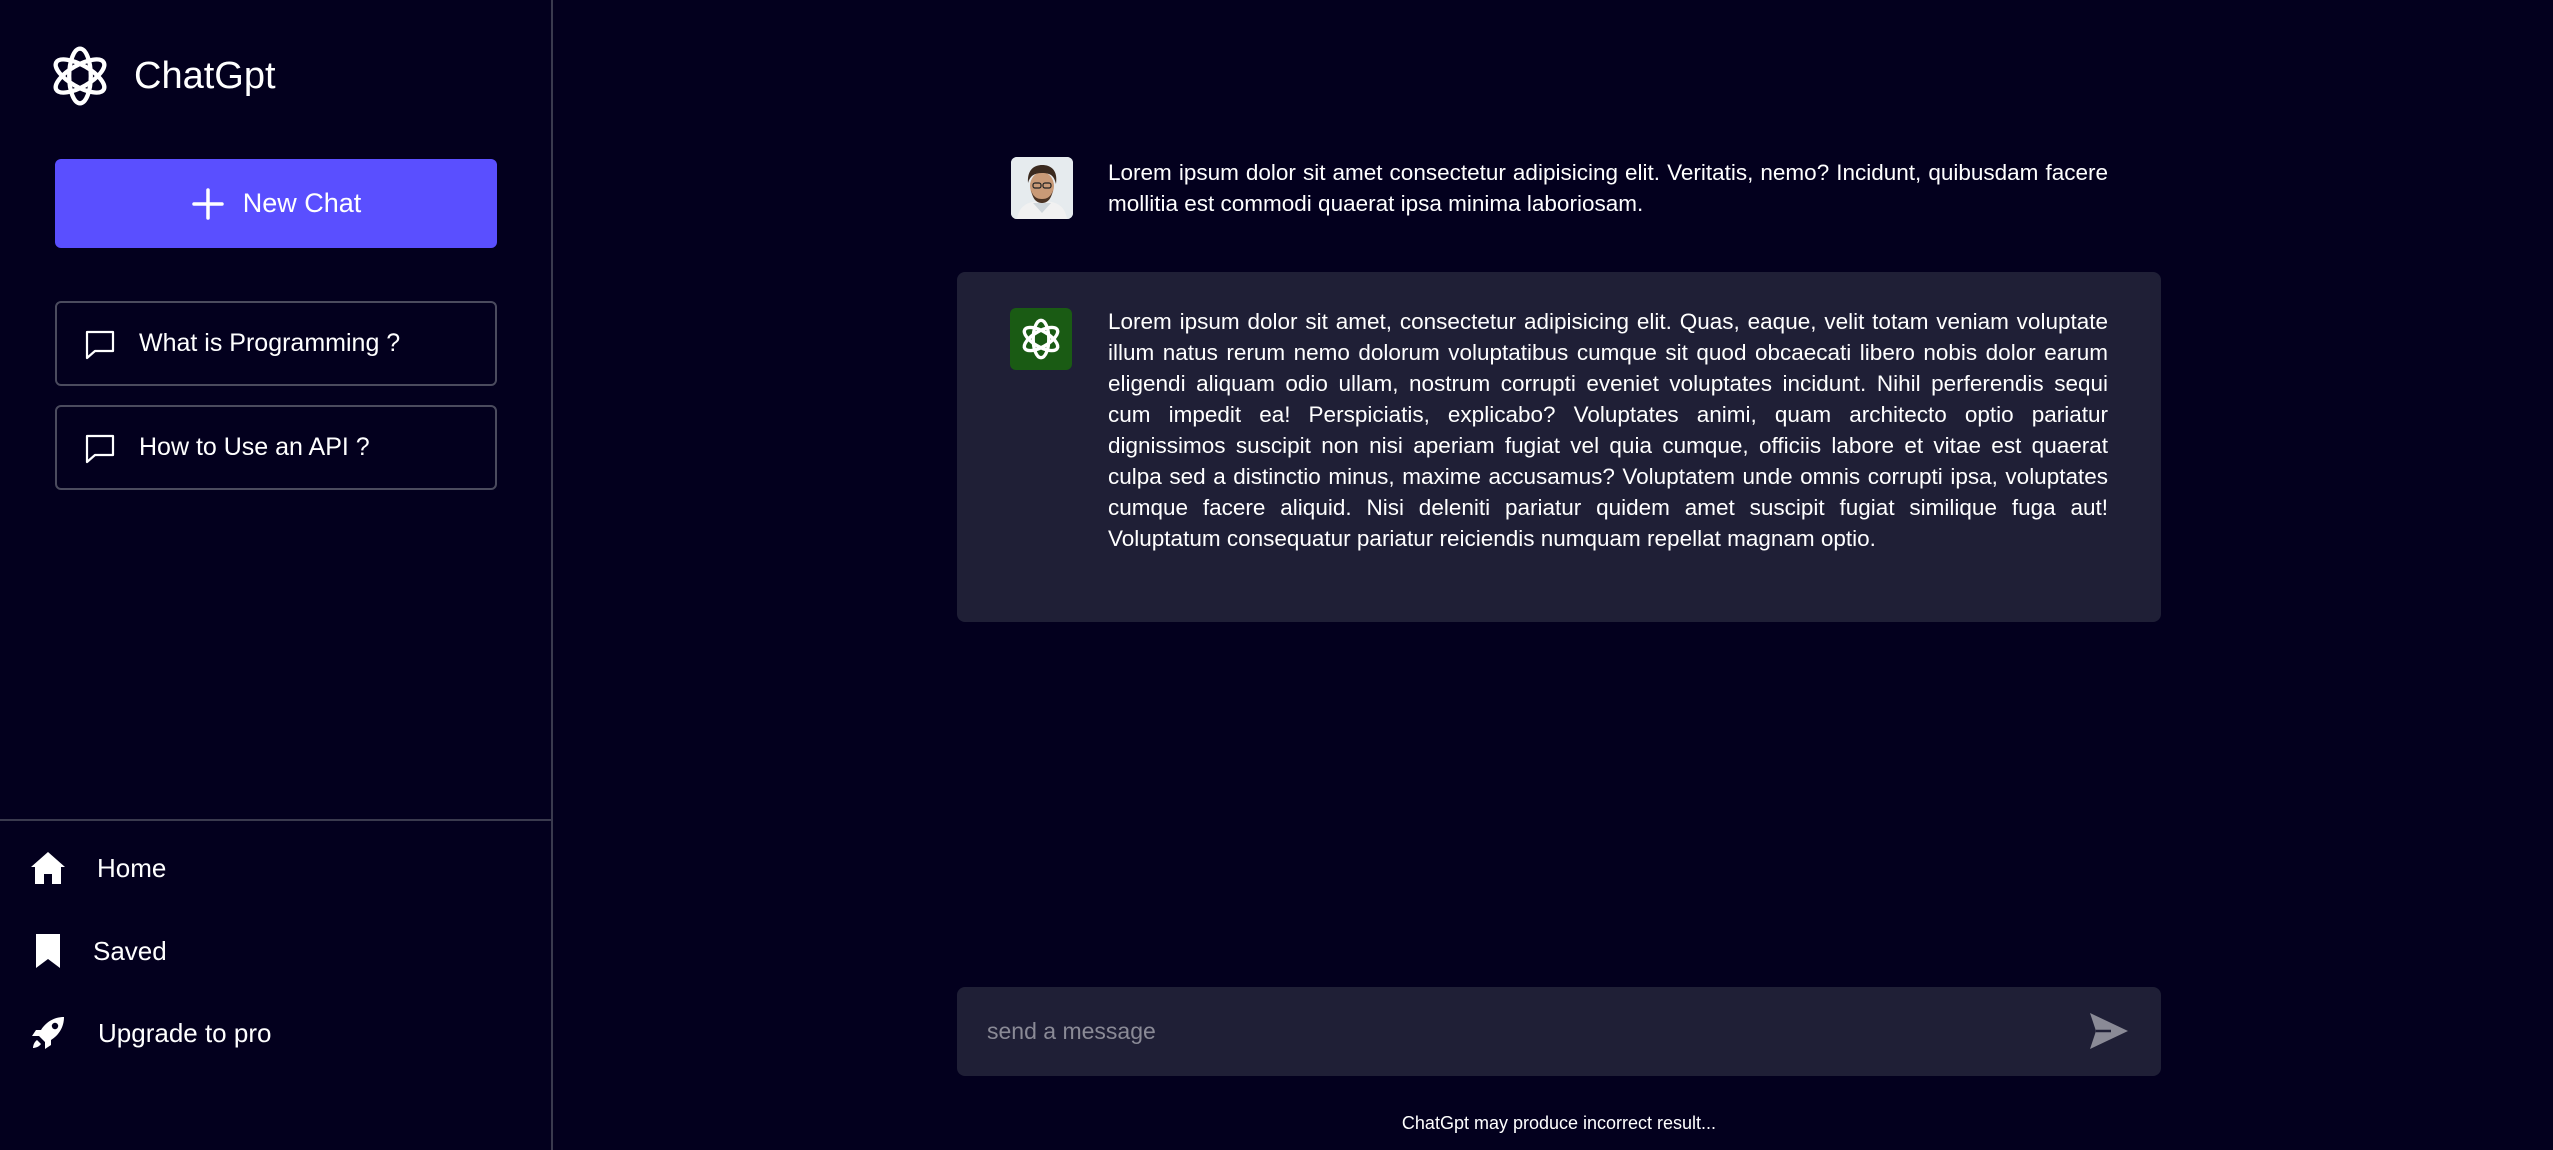 Image resolution: width=2553 pixels, height=1150 pixels. I want to click on nav-item-home: Home, so click(97, 868).